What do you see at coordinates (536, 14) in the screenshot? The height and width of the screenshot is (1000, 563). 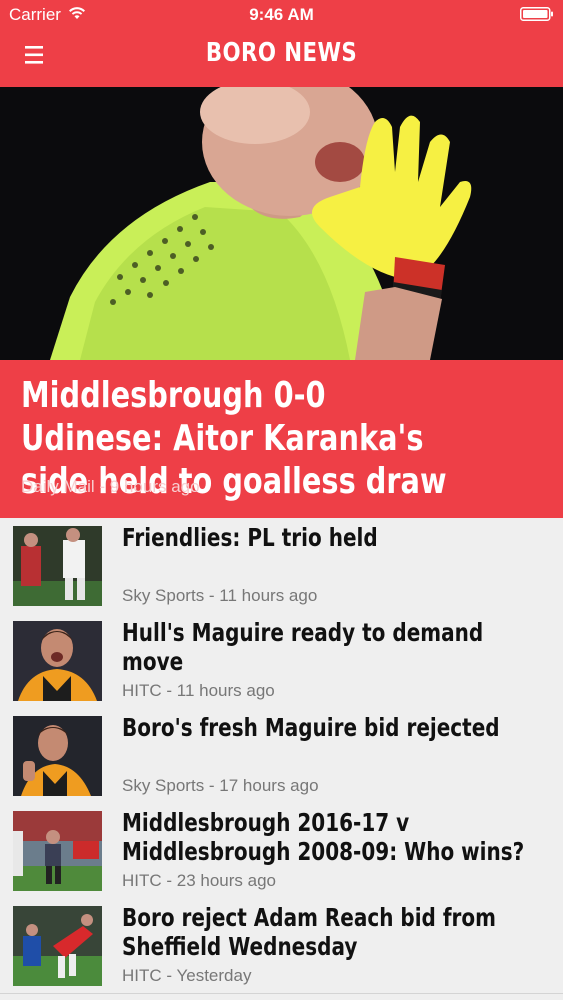 I see `battery-icon` at bounding box center [536, 14].